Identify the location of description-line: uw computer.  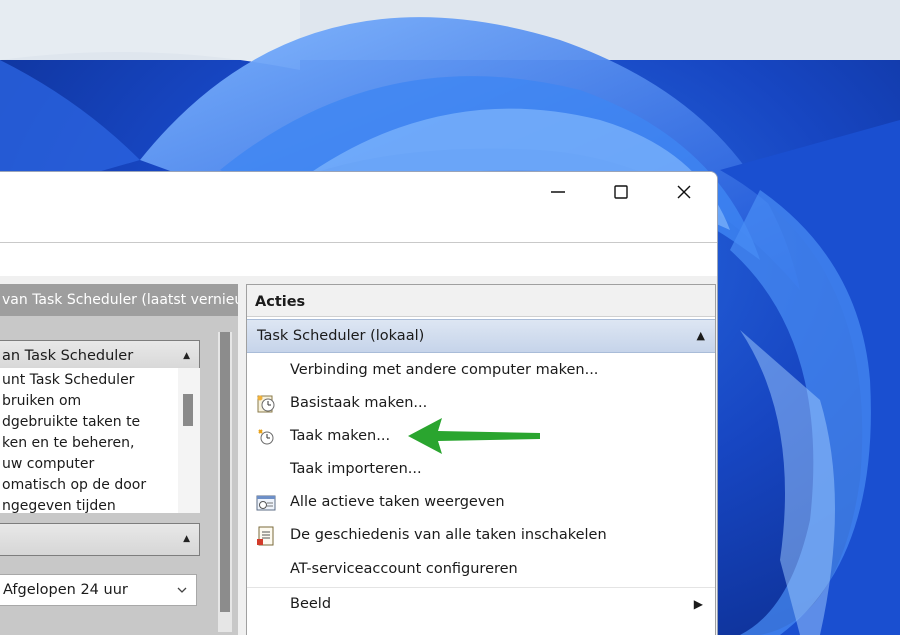
(48, 464).